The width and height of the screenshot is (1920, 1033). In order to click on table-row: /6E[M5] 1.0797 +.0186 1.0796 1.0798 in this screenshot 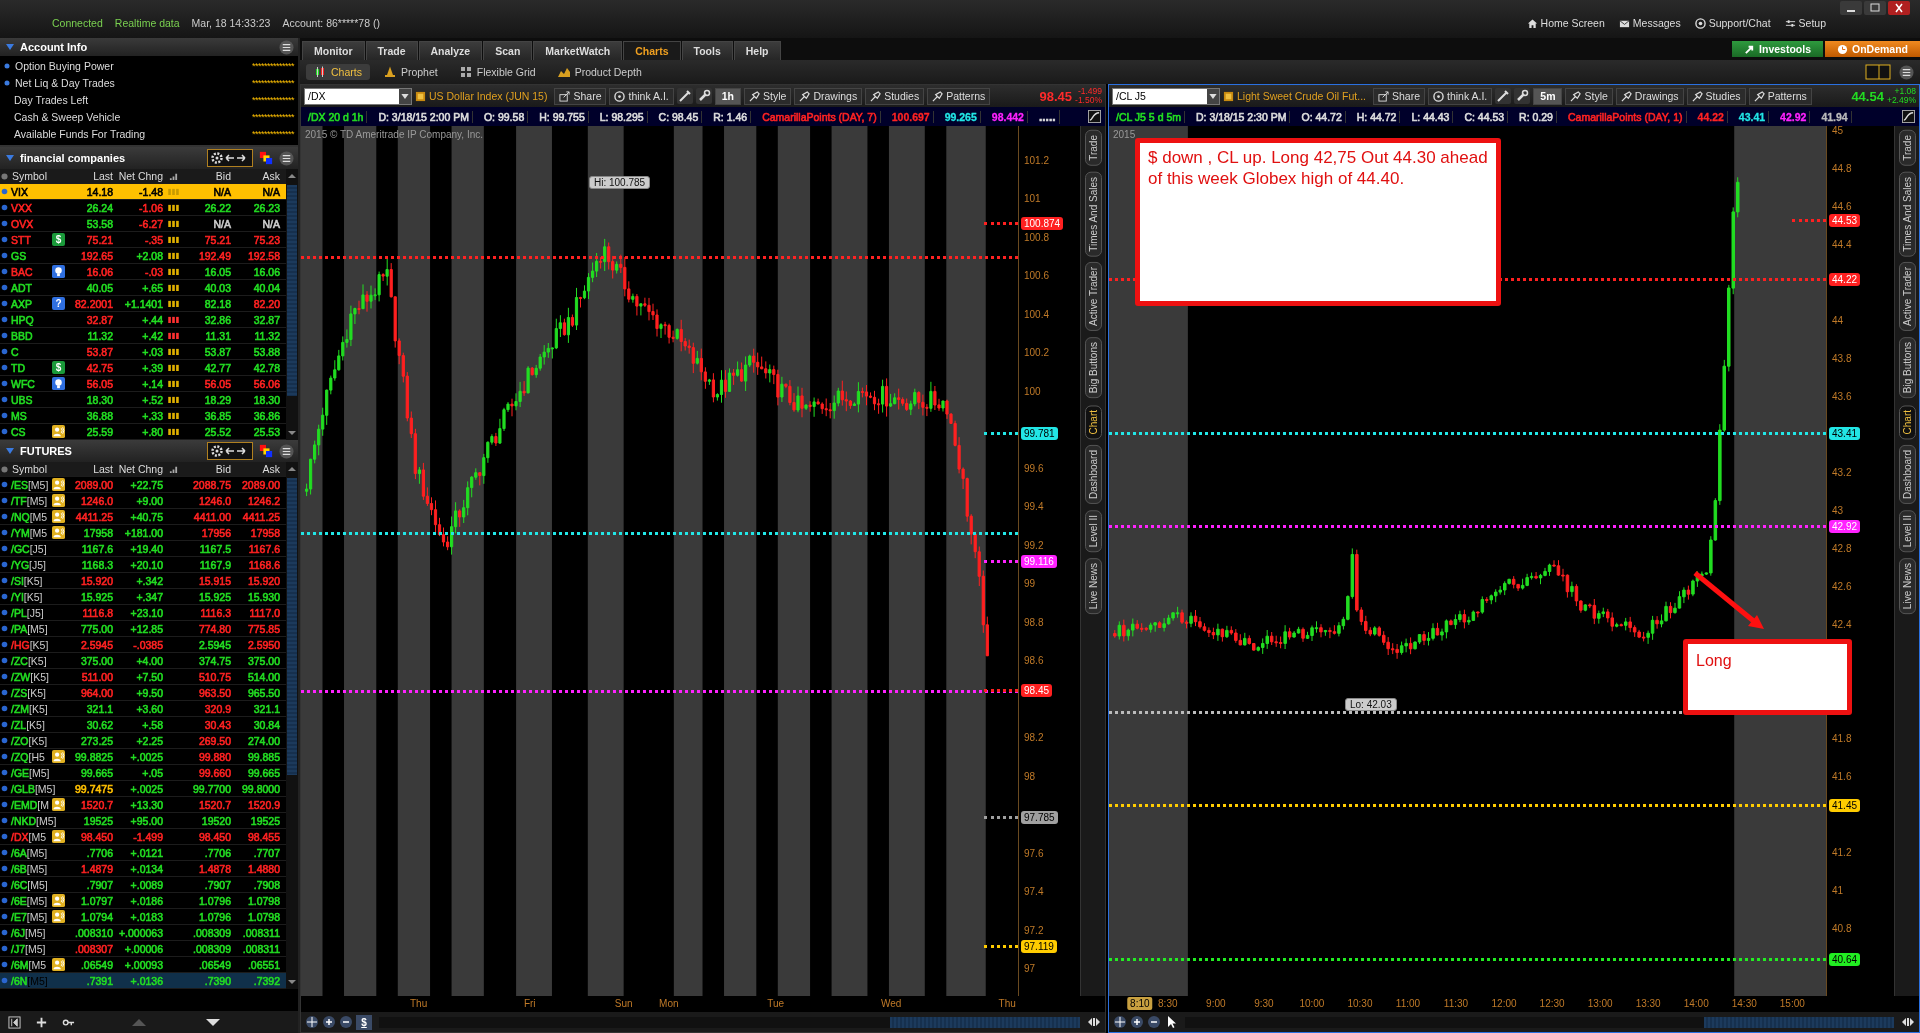, I will do `click(143, 901)`.